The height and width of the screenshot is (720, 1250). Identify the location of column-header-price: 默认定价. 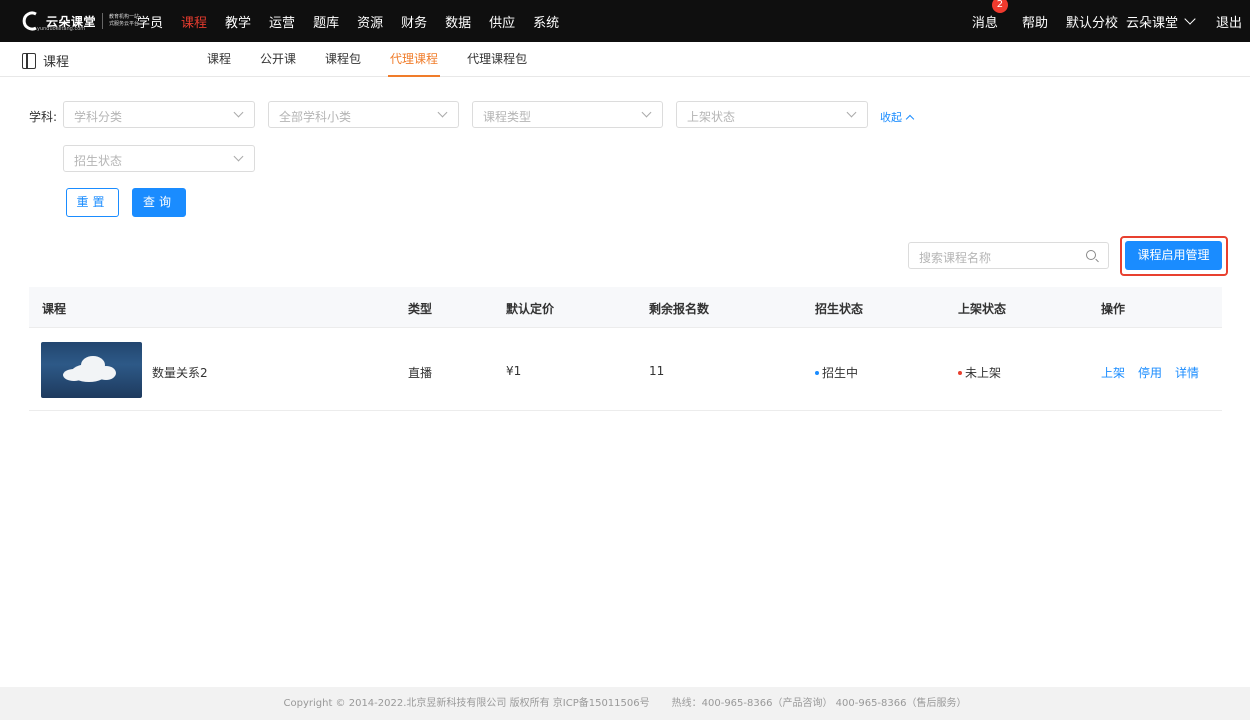
(530, 309).